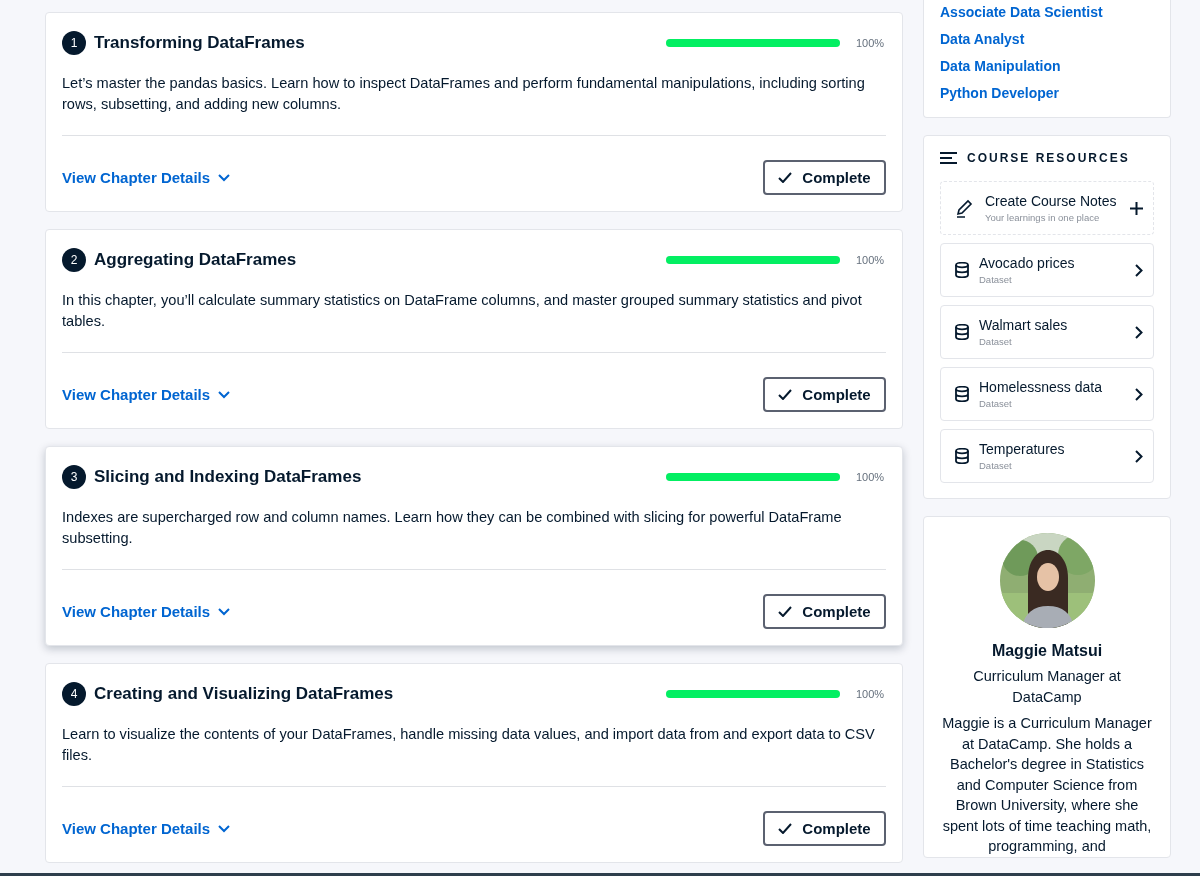  I want to click on create-notes-item: Create Course Notes Your learnings in one place, so click(1047, 208).